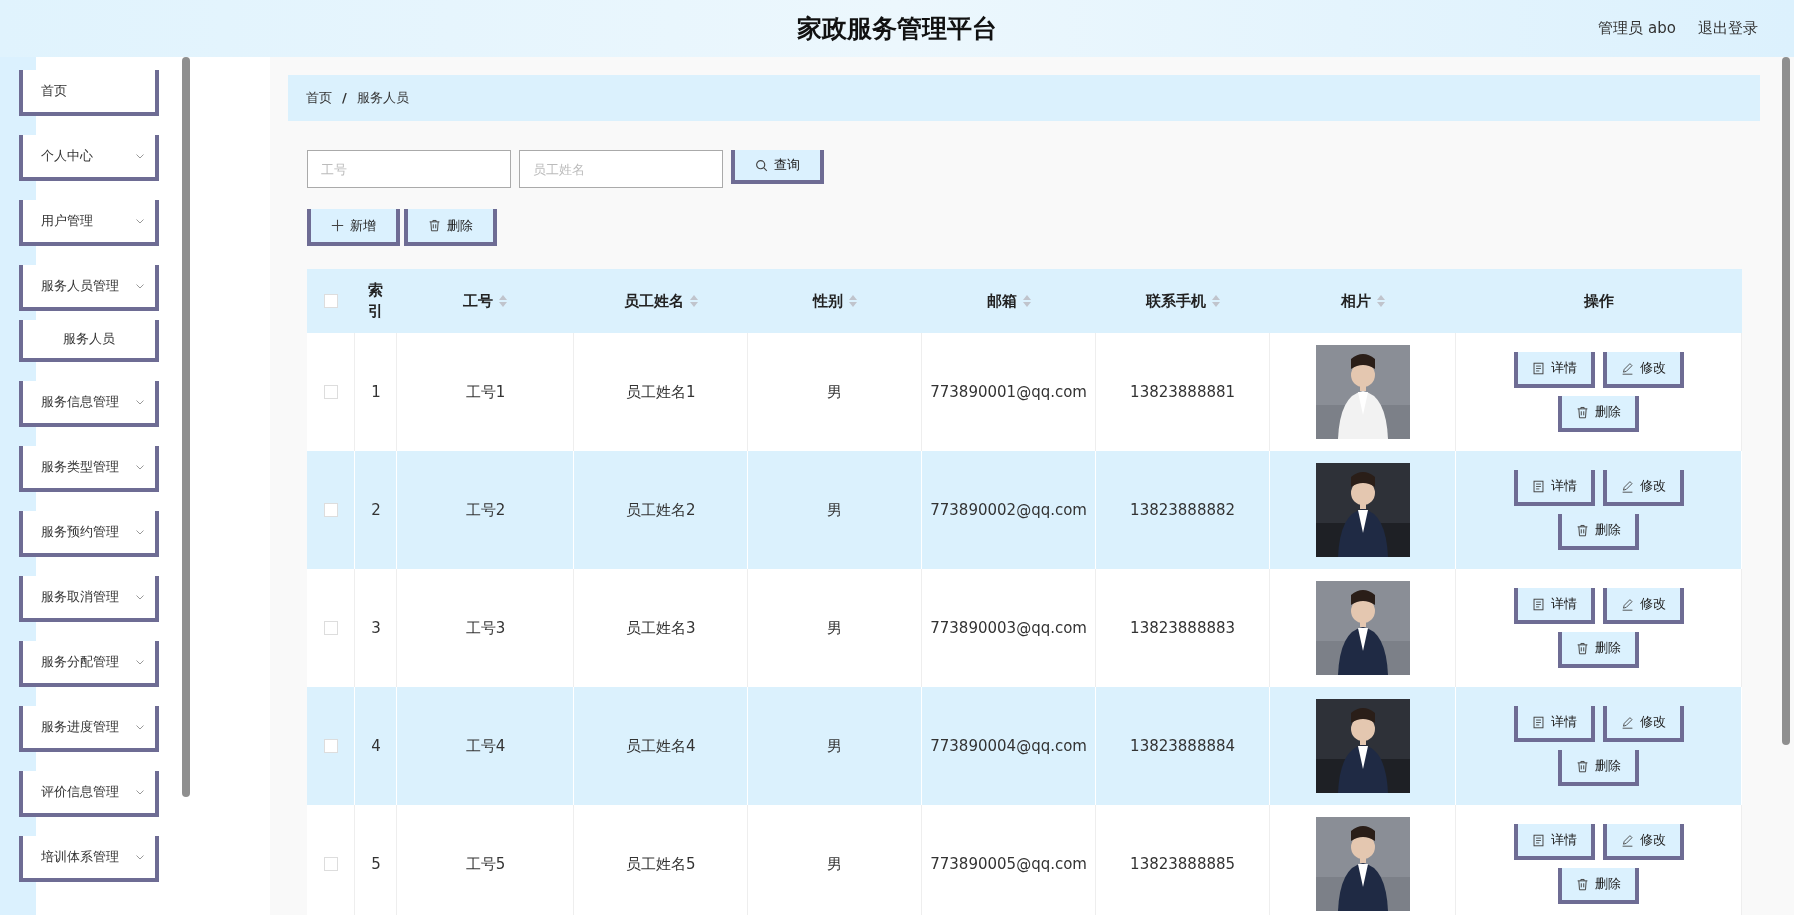 Image resolution: width=1794 pixels, height=915 pixels. I want to click on table-cell: 员工姓名1, so click(661, 391).